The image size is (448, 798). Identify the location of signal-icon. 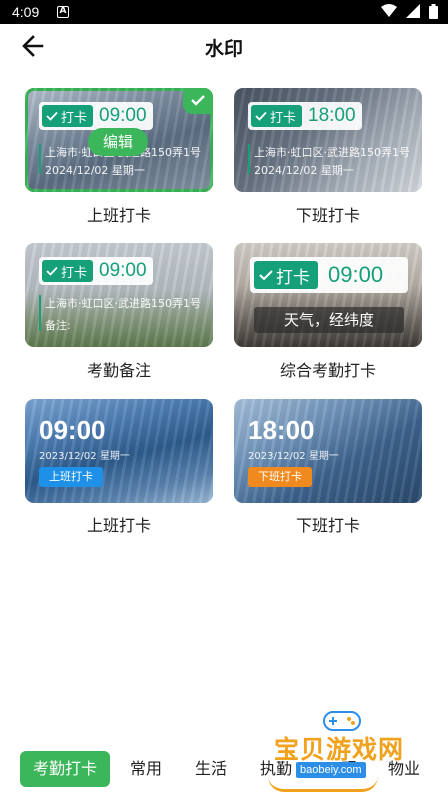
(412, 11).